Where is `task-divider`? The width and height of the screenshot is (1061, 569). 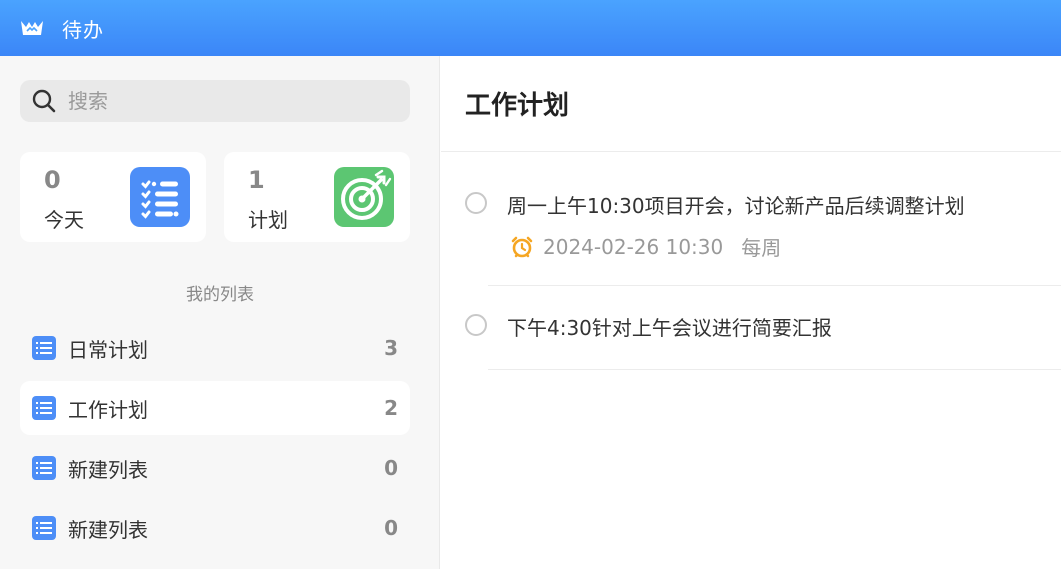 task-divider is located at coordinates (774, 369).